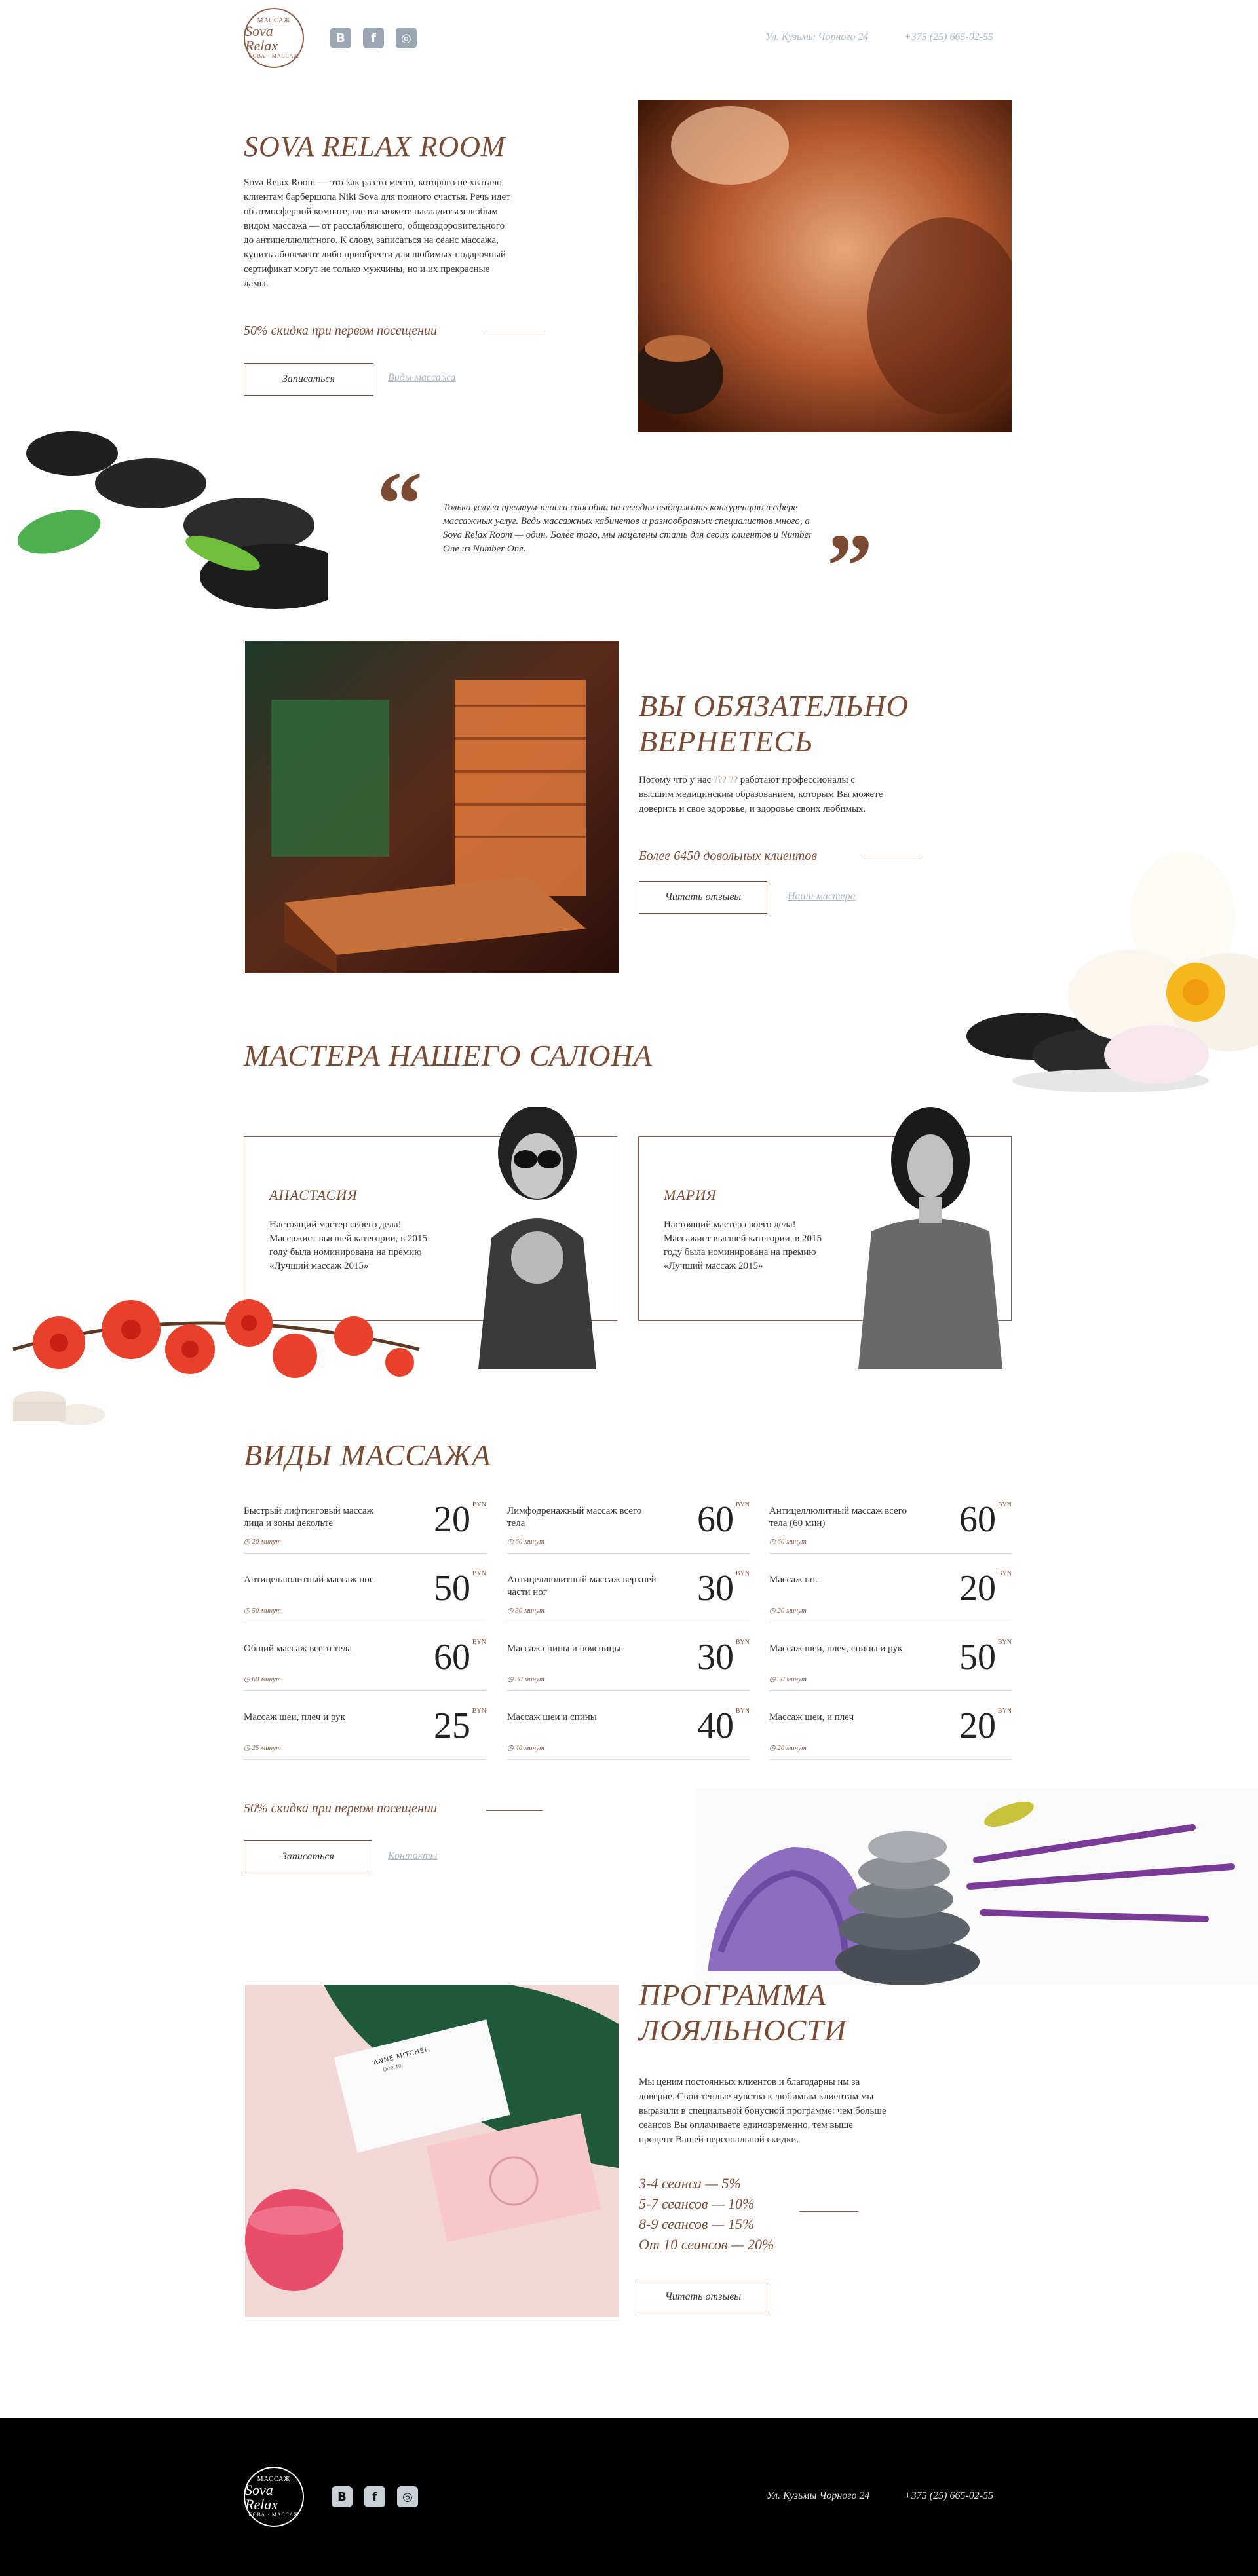 The width and height of the screenshot is (1258, 2576). Describe the element at coordinates (948, 2496) in the screenshot. I see `footer-phone: +375 (25) 665-02-55` at that location.